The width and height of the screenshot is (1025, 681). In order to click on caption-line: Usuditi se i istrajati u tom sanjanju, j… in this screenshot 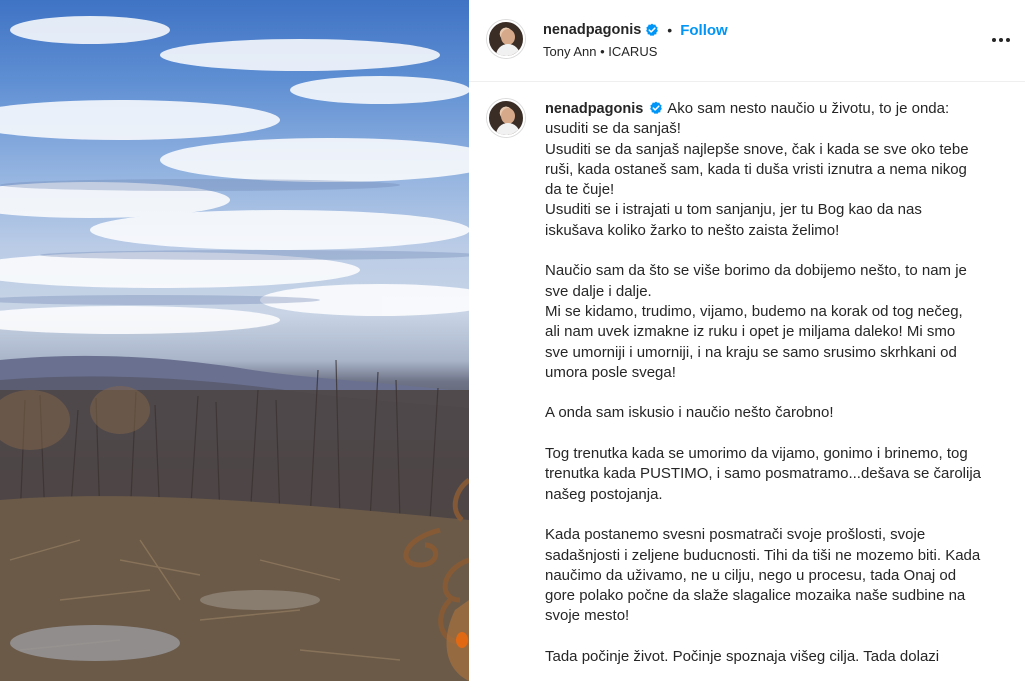, I will do `click(733, 210)`.